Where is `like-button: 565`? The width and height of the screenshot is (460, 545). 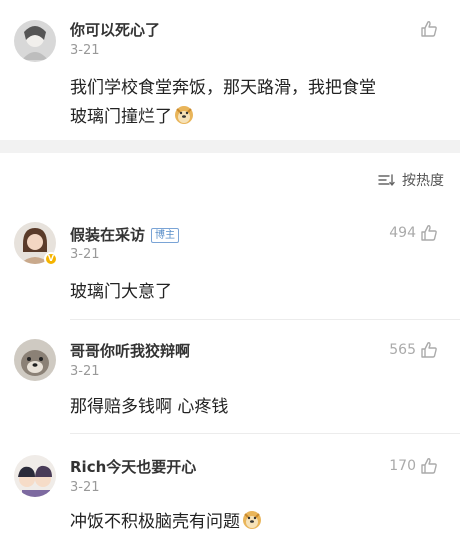 like-button: 565 is located at coordinates (413, 350).